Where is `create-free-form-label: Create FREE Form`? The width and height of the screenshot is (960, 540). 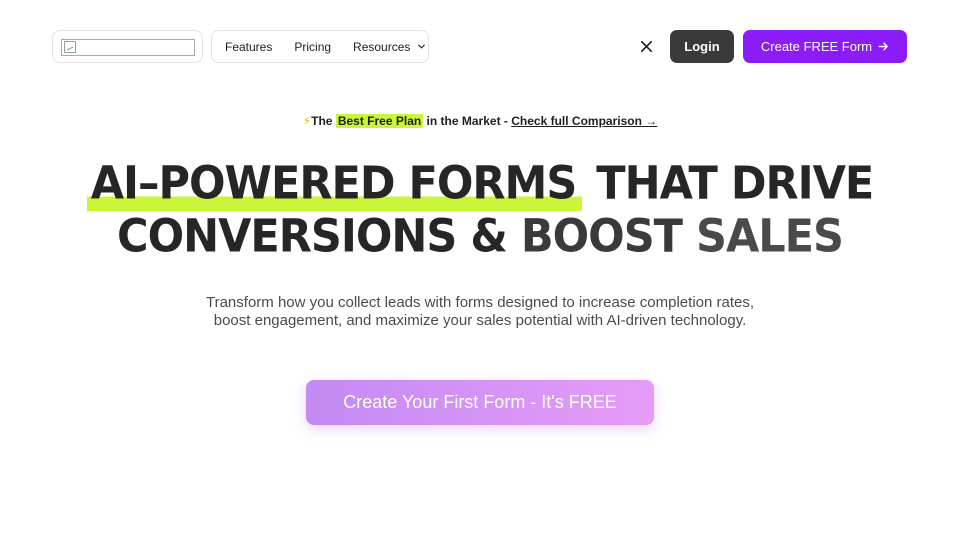 create-free-form-label: Create FREE Form is located at coordinates (816, 46).